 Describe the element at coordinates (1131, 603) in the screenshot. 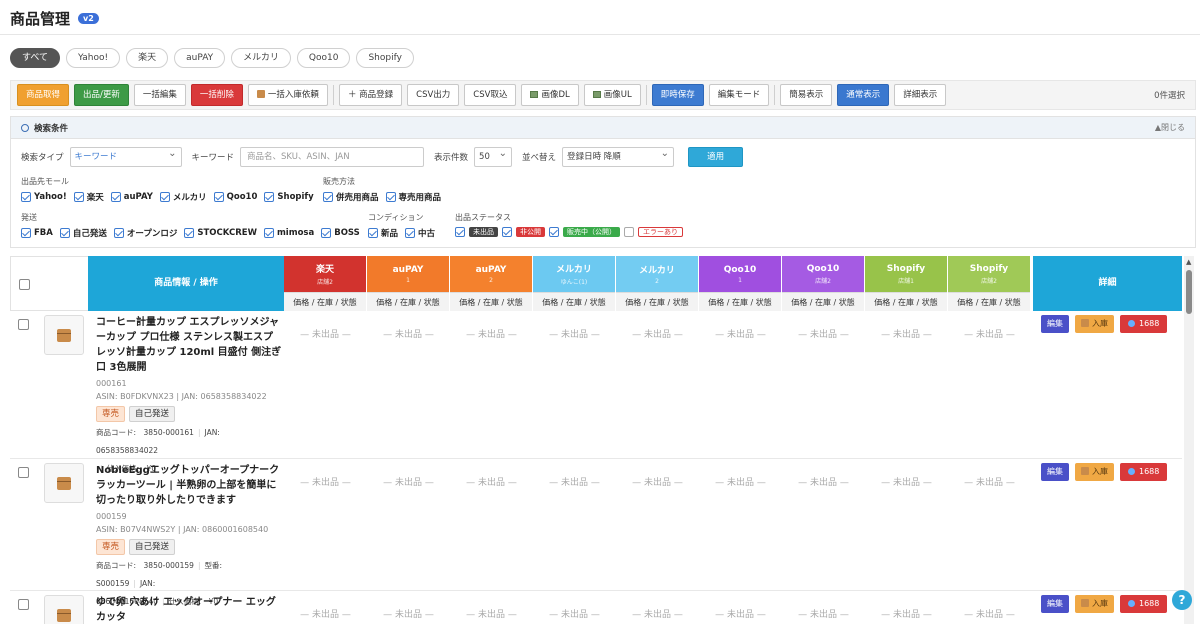

I see `globe-icon` at that location.